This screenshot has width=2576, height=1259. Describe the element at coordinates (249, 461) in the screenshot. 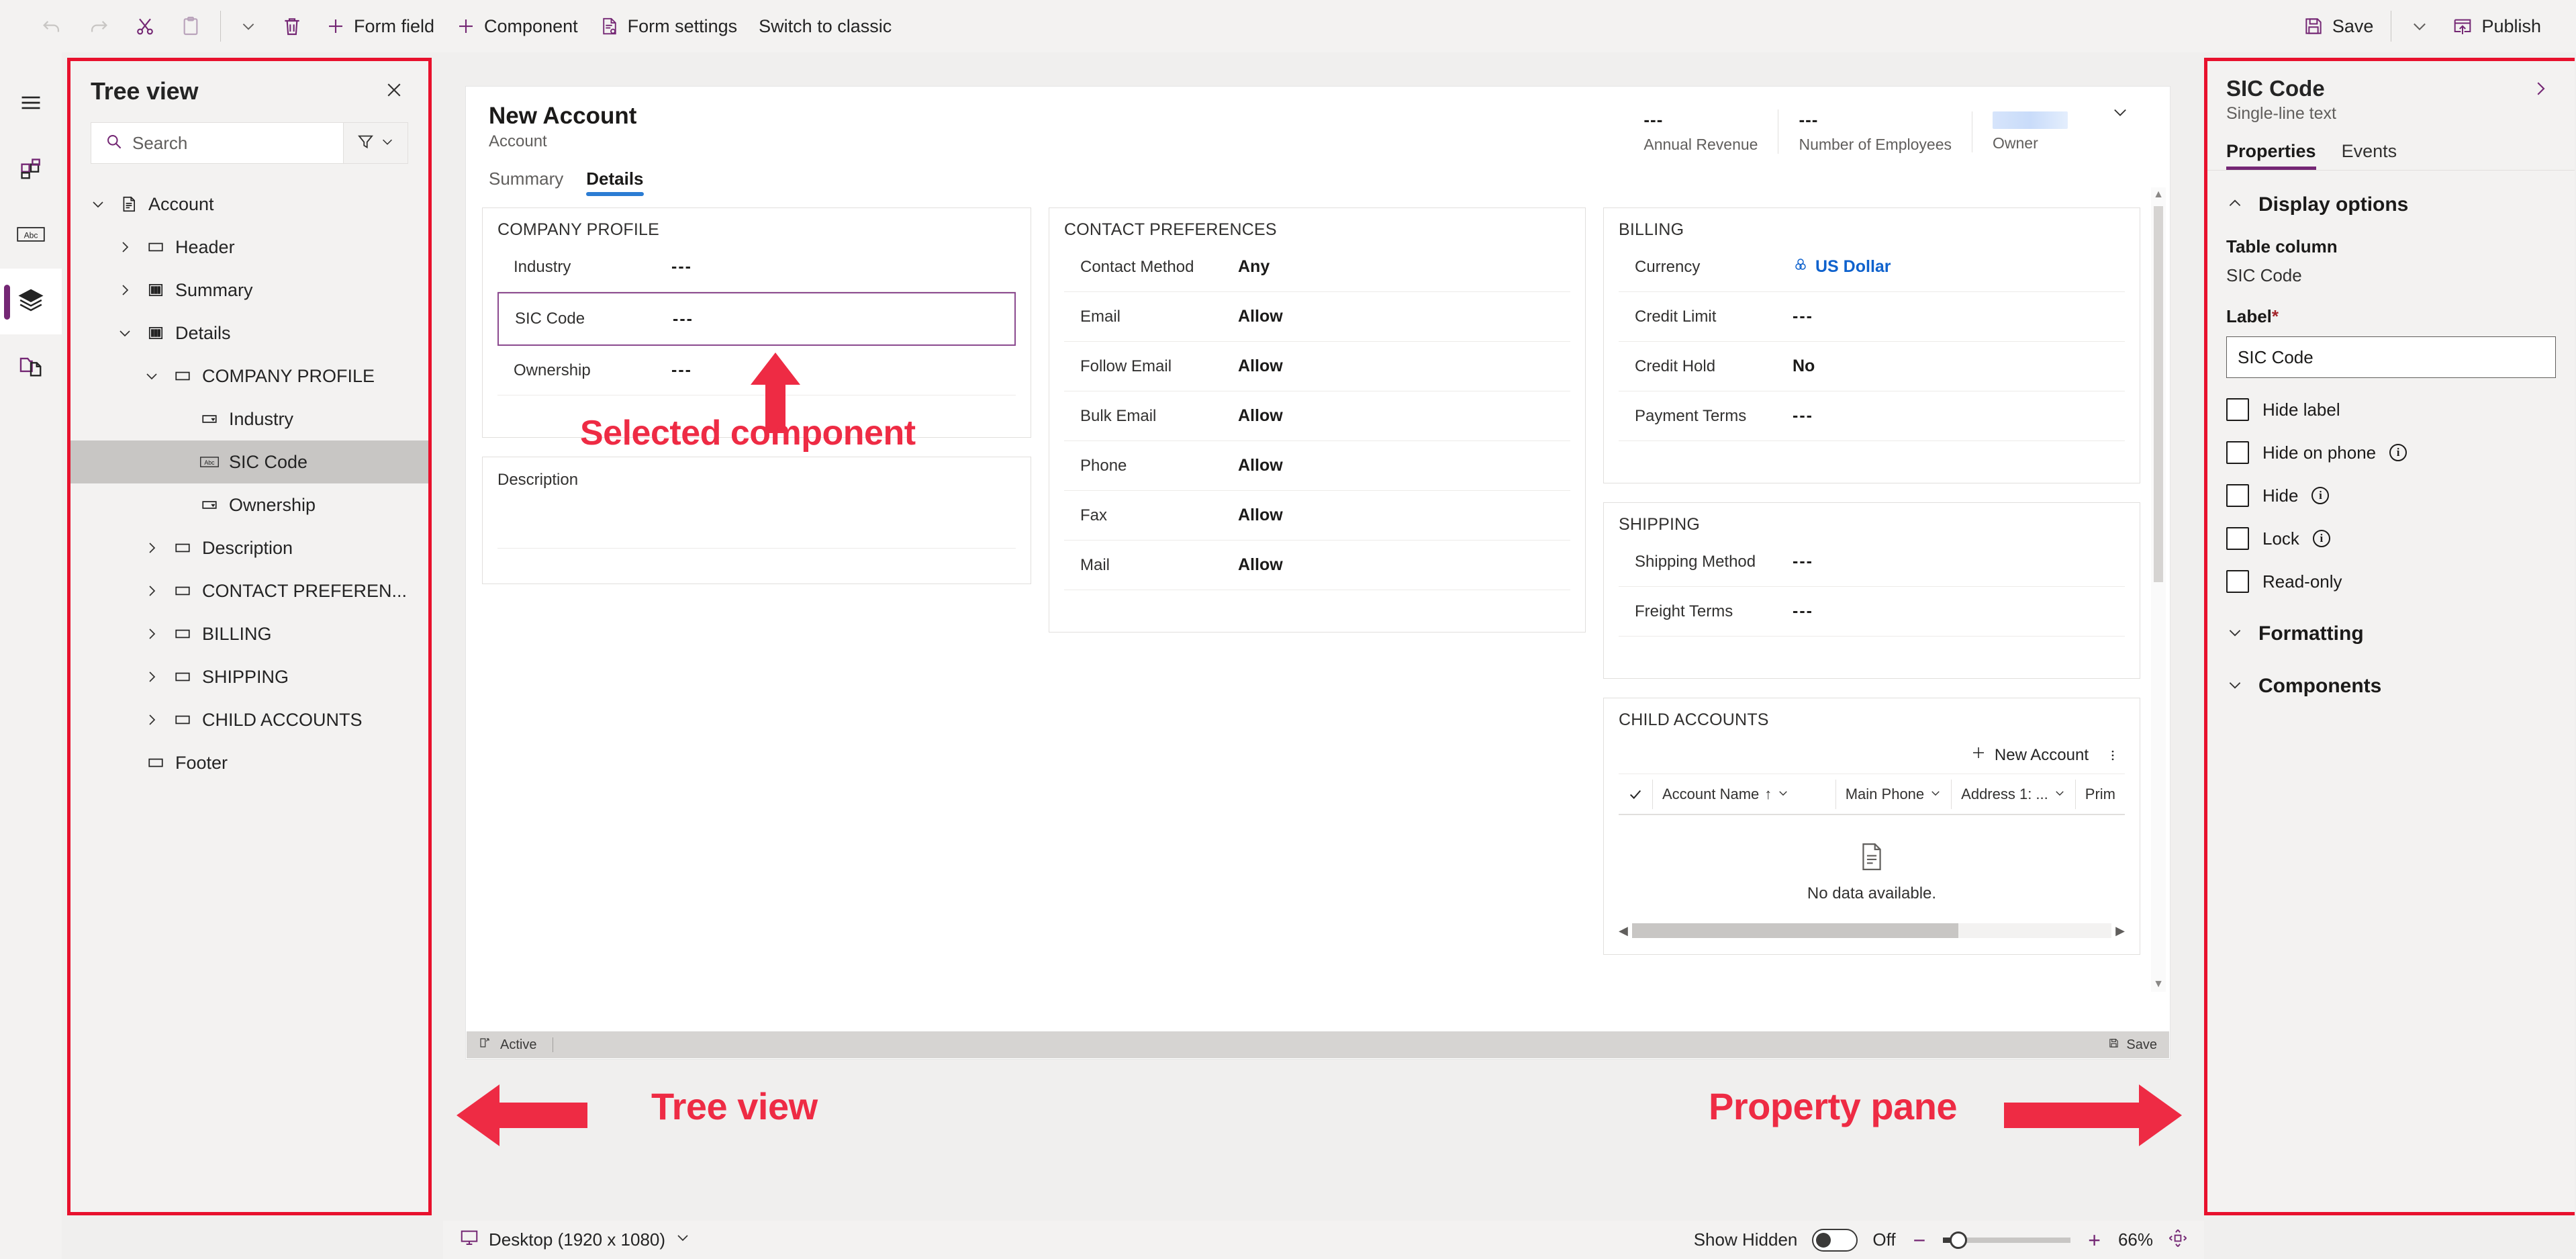

I see `tree-node-sic-code: Abc SIC Code` at that location.